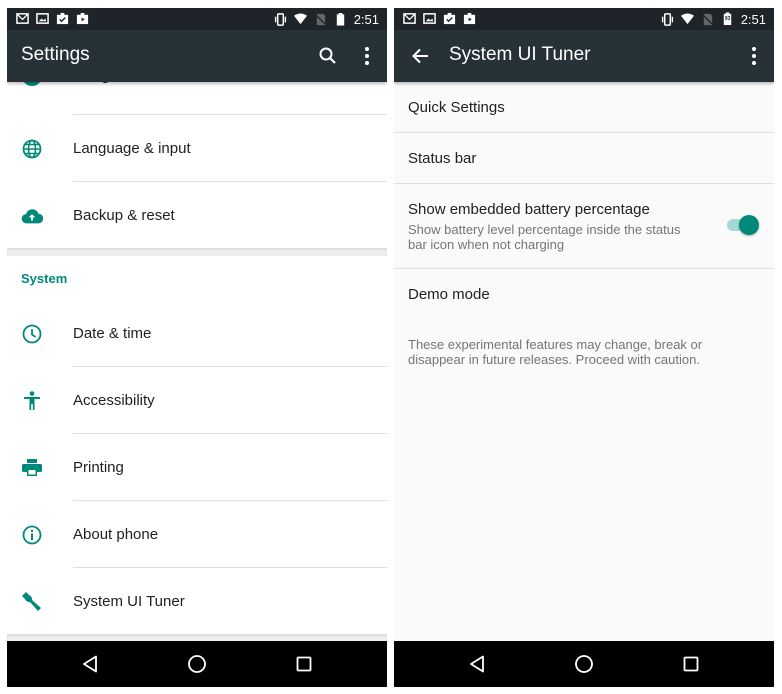  I want to click on globe-icon, so click(32, 149).